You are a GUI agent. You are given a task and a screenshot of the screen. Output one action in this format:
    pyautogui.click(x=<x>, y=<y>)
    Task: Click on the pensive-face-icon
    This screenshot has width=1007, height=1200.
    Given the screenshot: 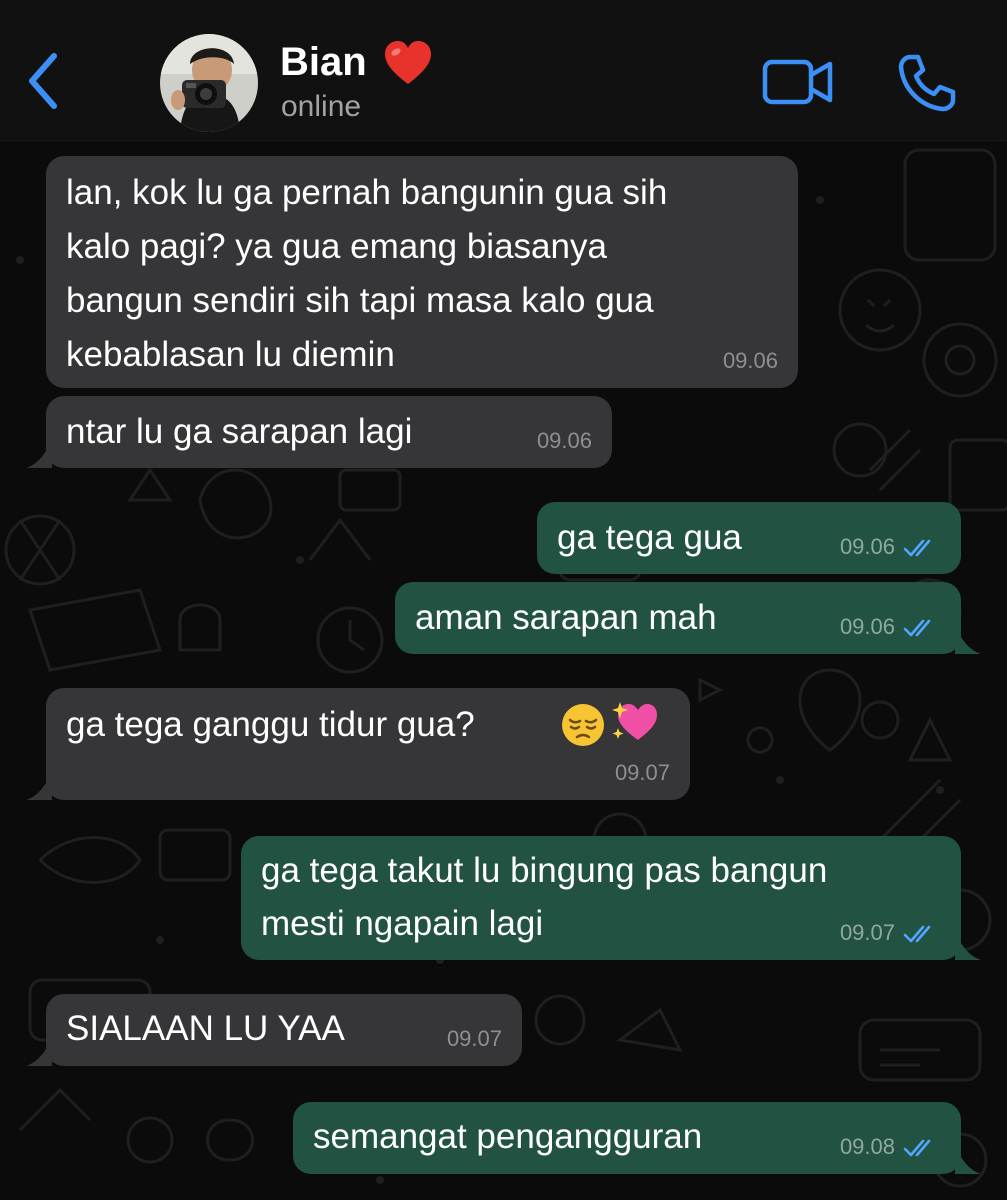 What is the action you would take?
    pyautogui.click(x=583, y=725)
    